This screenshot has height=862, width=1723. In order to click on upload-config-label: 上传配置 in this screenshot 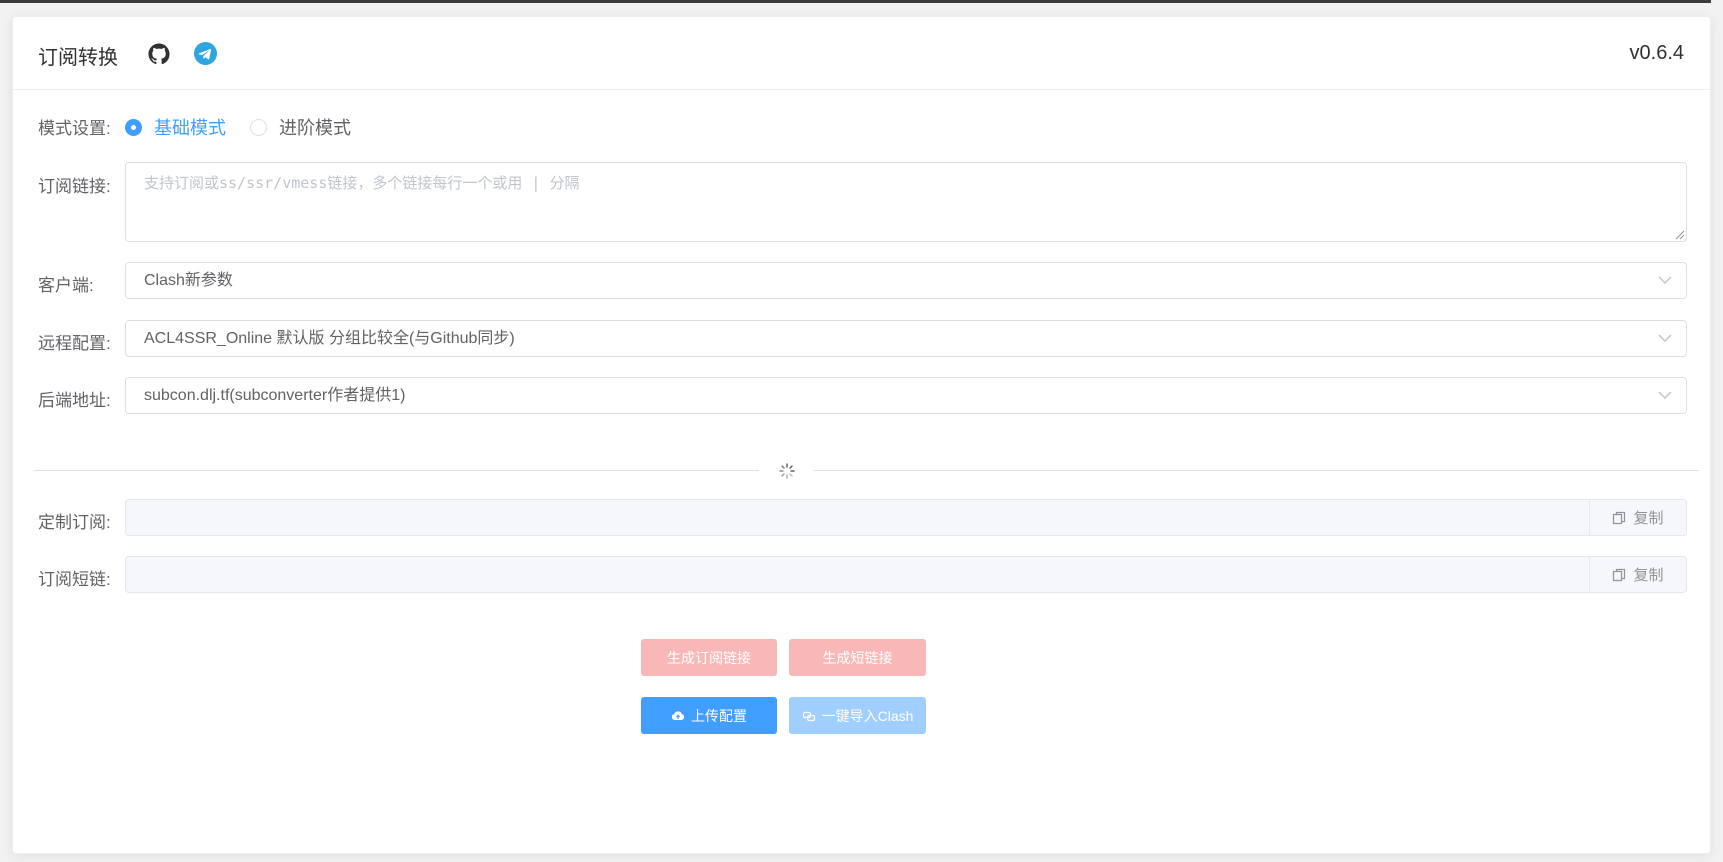, I will do `click(719, 715)`.